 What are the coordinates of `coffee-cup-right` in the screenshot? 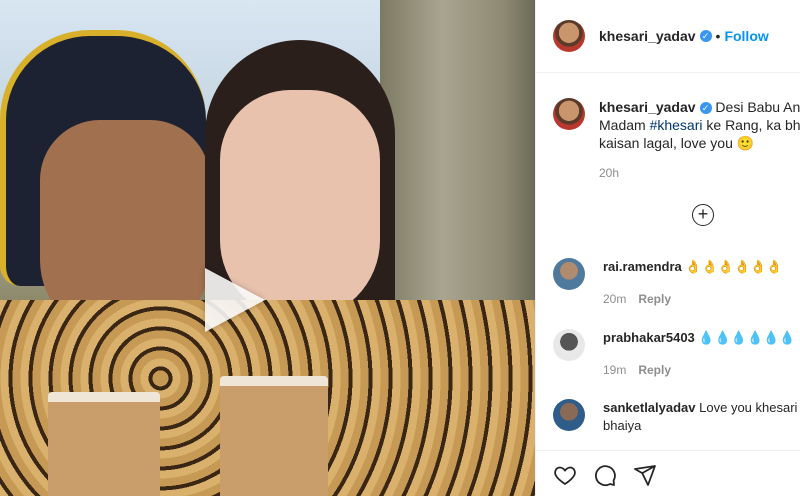 It's located at (274, 436).